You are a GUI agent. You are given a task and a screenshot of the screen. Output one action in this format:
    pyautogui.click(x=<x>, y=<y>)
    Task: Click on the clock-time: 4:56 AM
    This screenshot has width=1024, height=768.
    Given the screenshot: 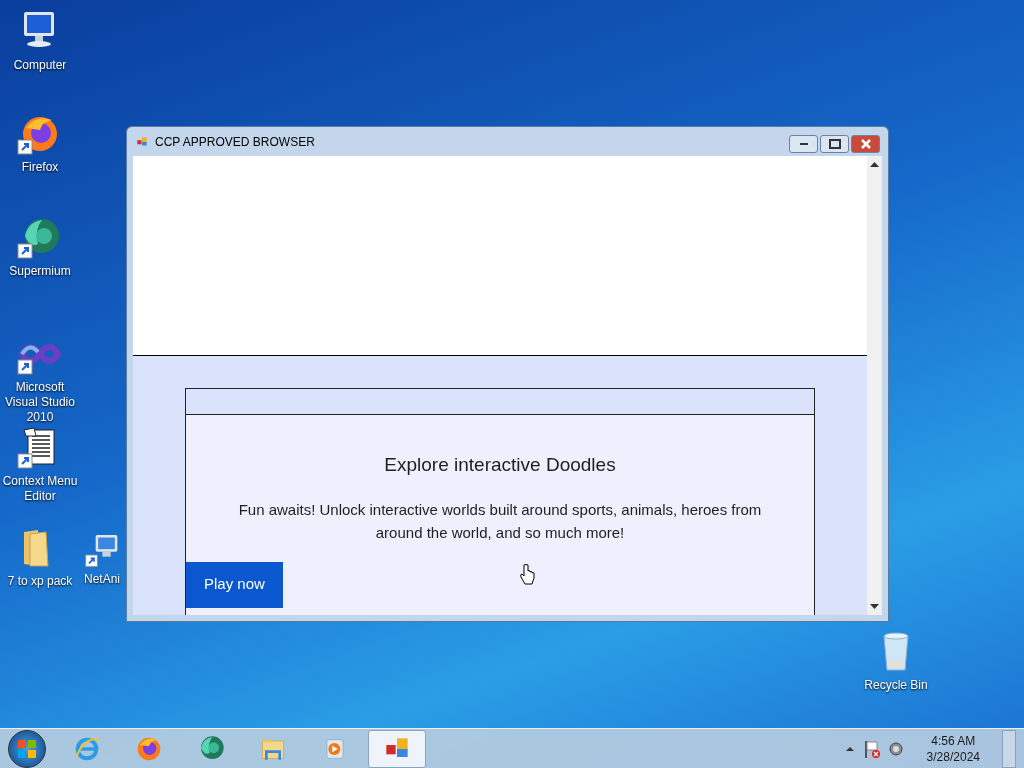 What is the action you would take?
    pyautogui.click(x=953, y=740)
    